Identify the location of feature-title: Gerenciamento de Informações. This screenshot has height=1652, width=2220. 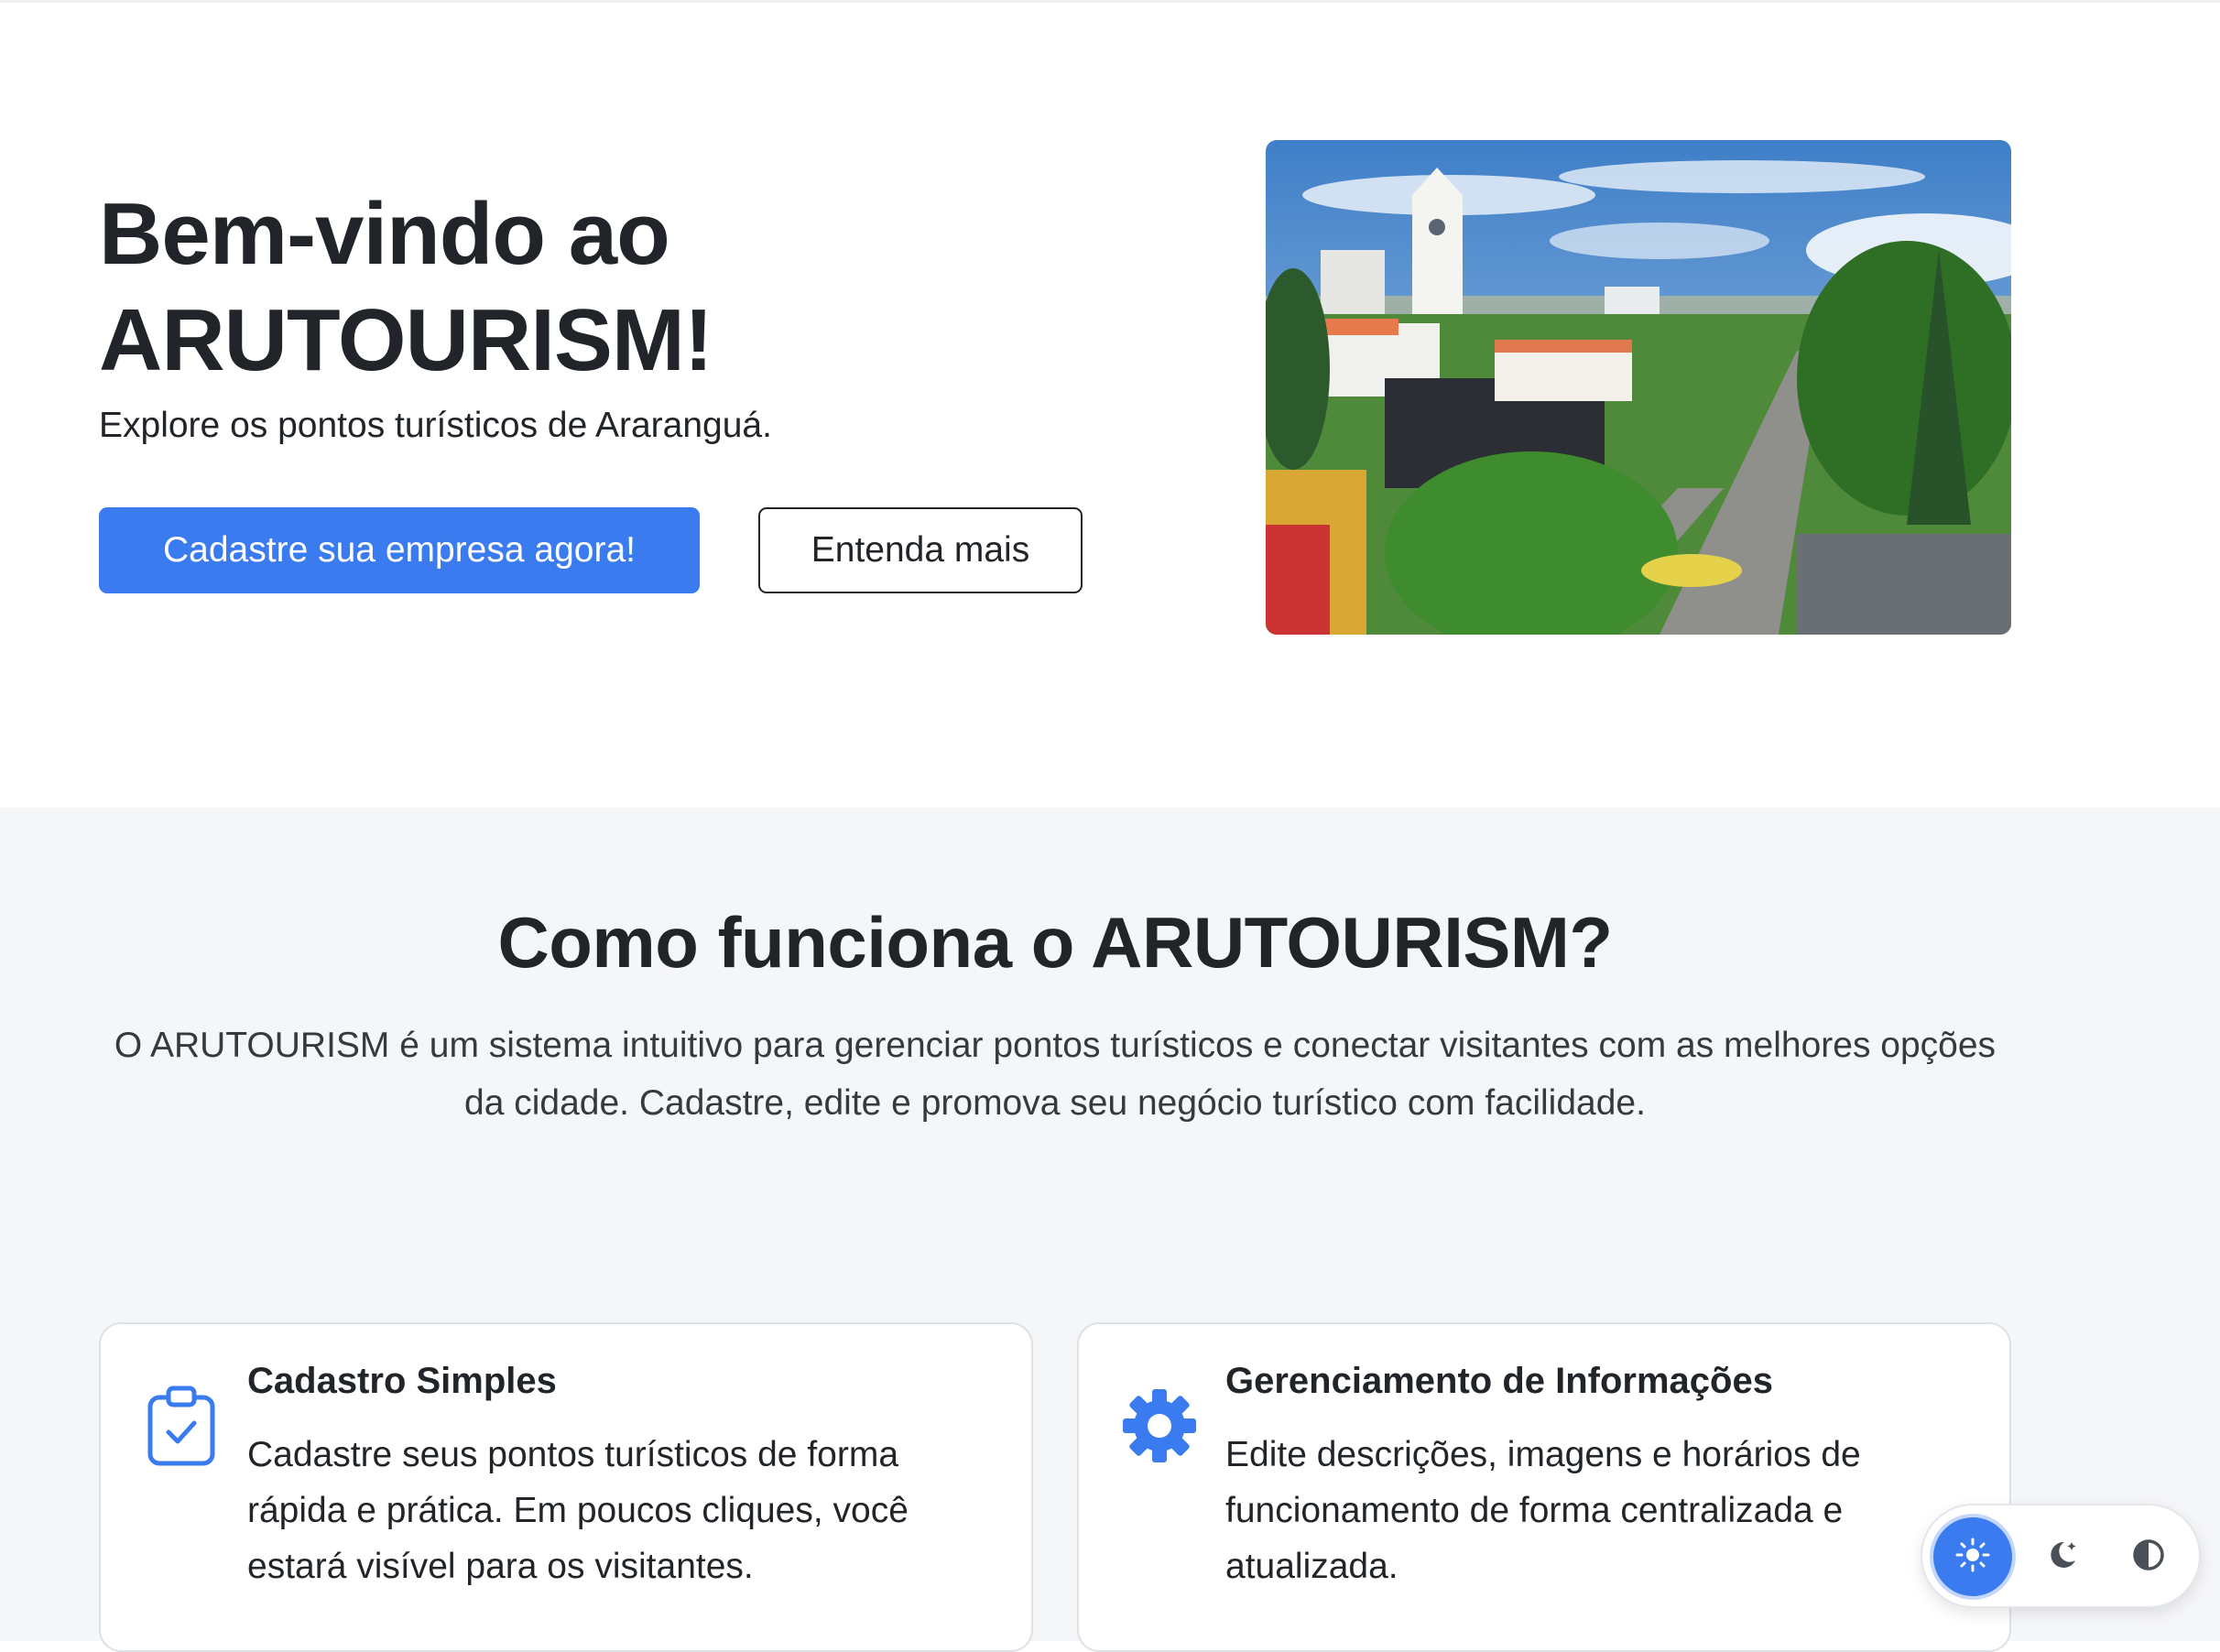
(1499, 1381).